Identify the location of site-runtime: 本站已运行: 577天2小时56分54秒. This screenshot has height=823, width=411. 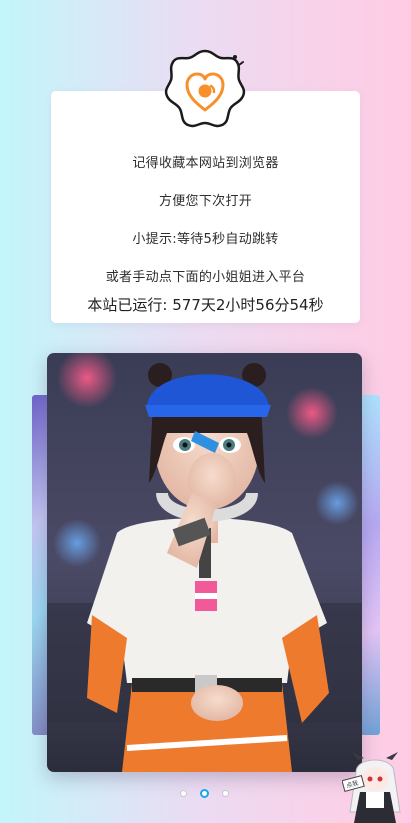
(205, 304).